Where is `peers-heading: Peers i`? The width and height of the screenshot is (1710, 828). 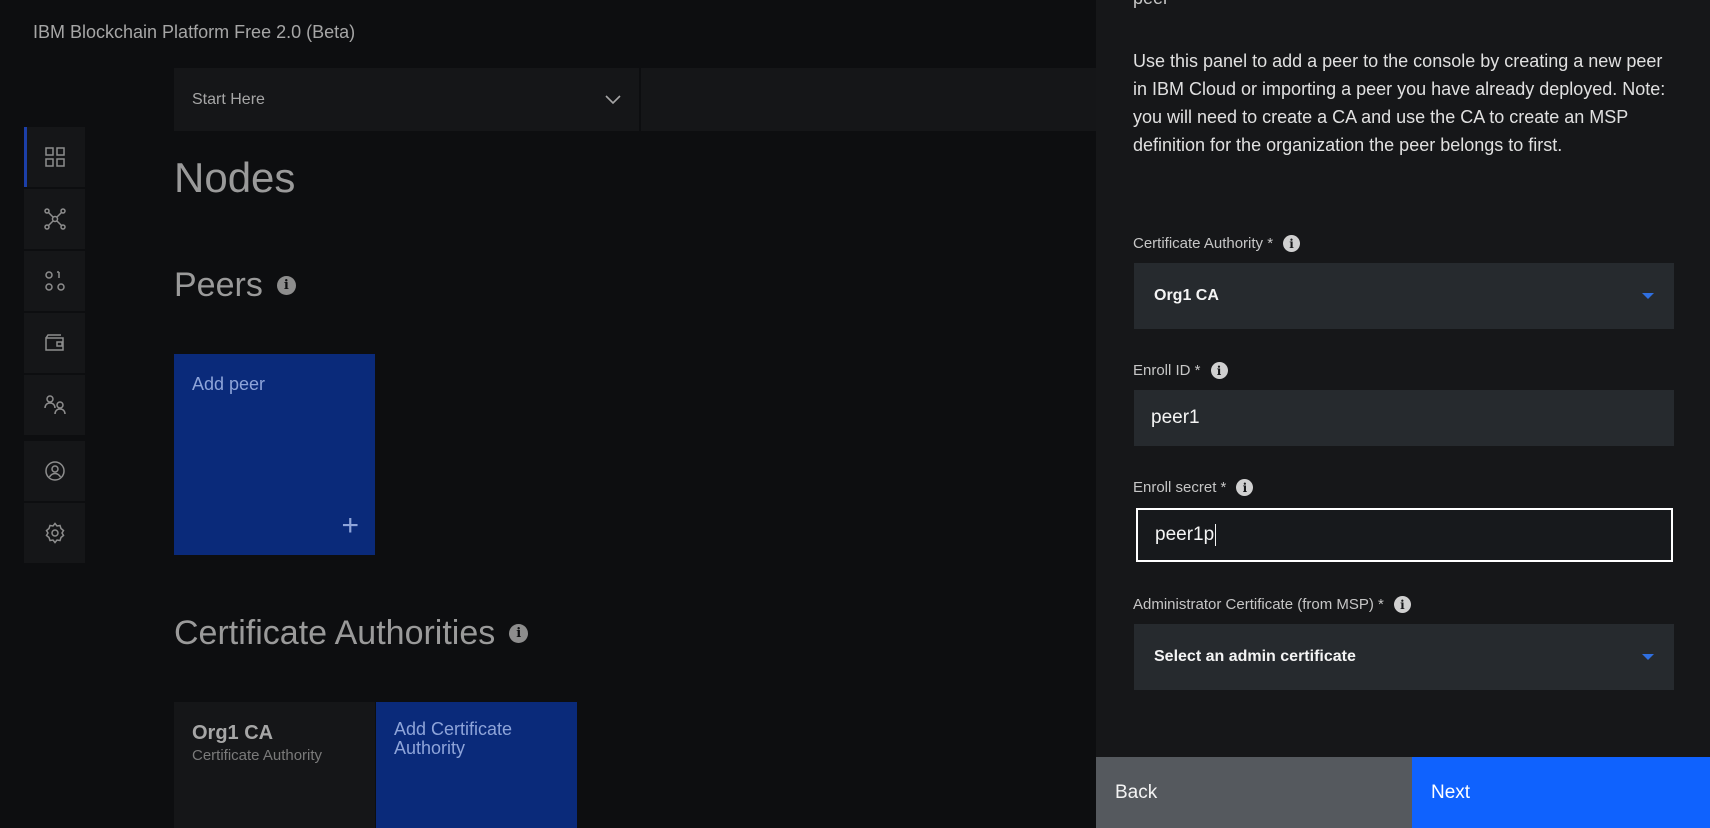 peers-heading: Peers i is located at coordinates (235, 285).